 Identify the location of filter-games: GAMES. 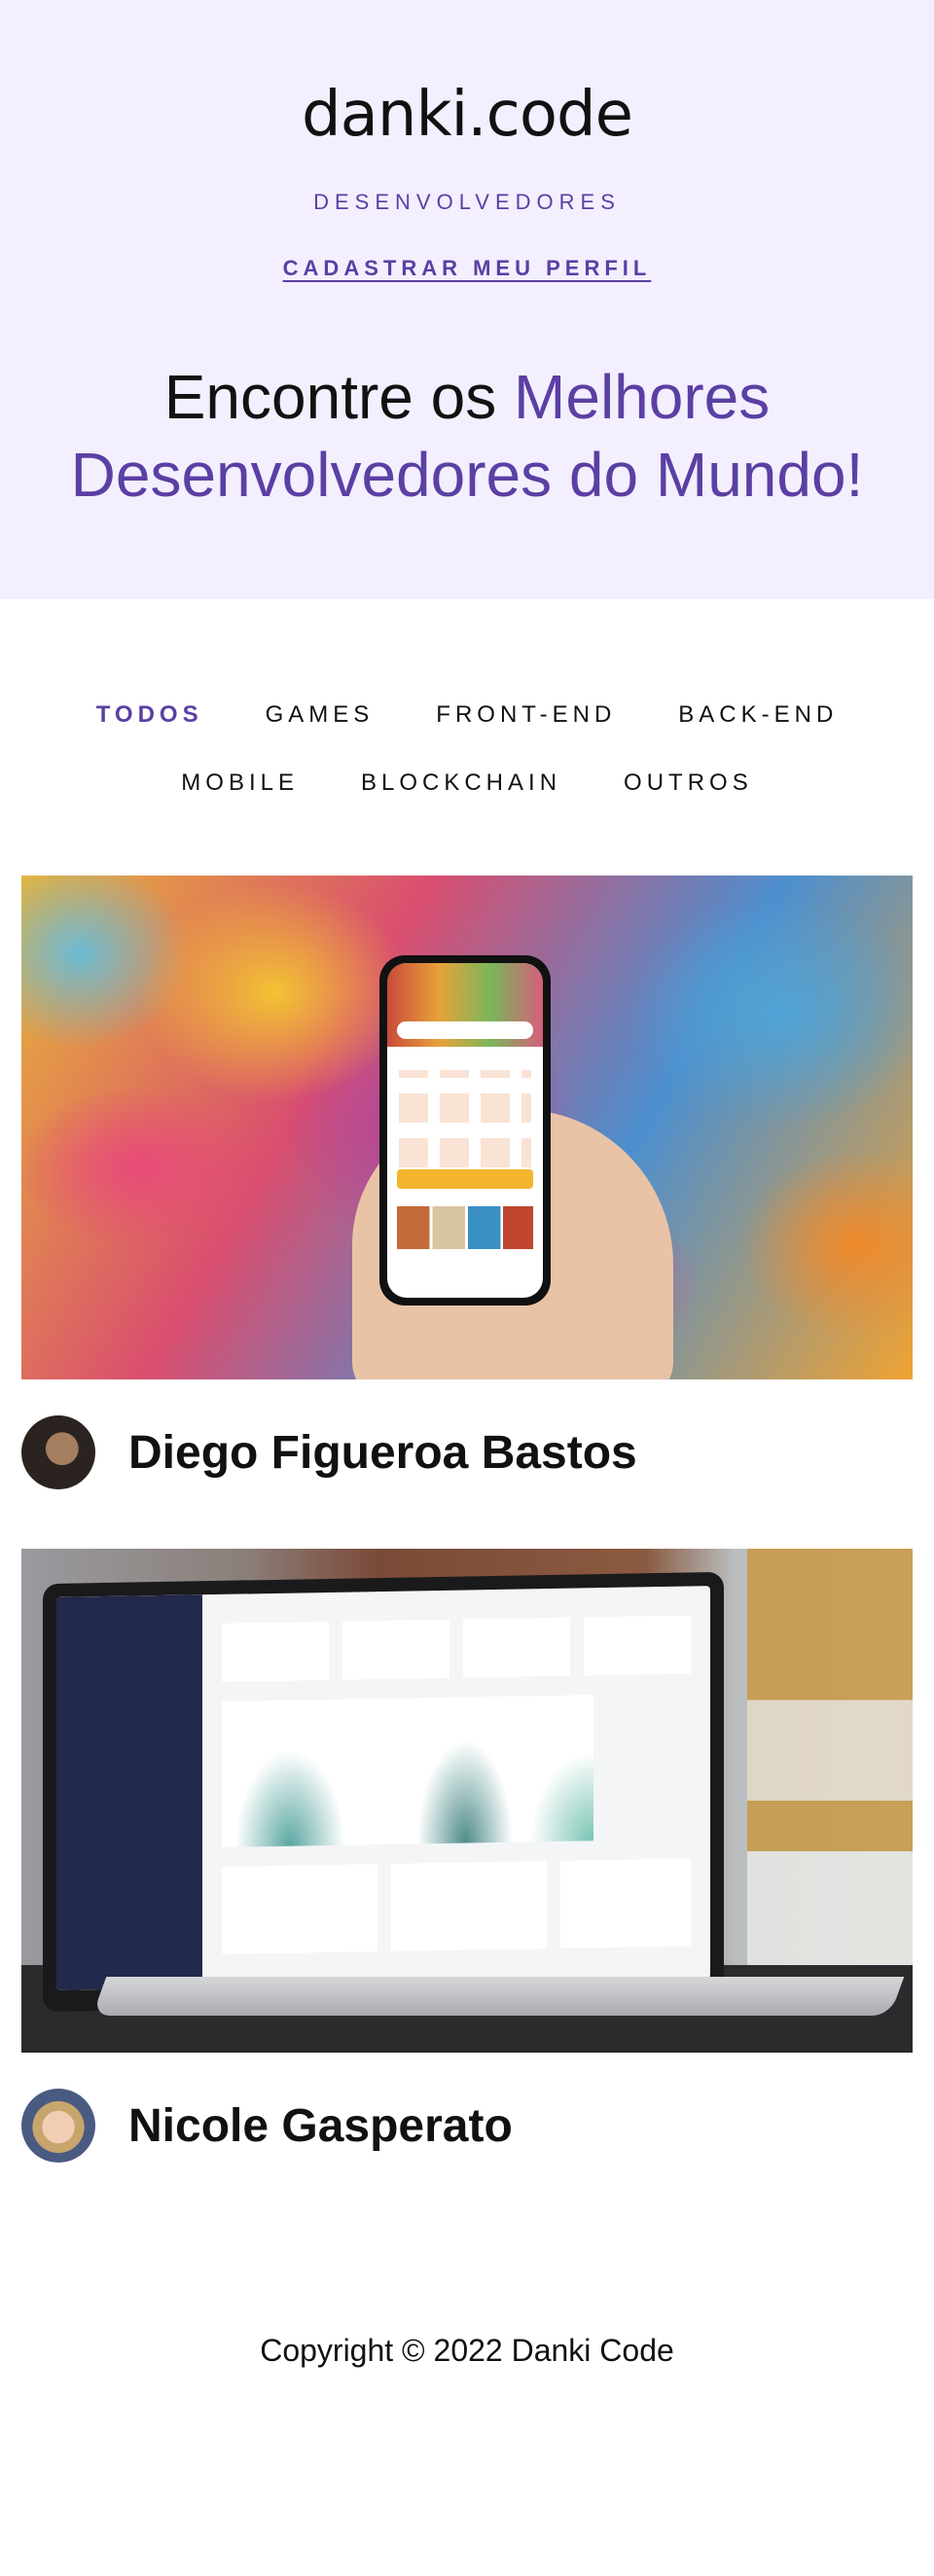
(320, 715).